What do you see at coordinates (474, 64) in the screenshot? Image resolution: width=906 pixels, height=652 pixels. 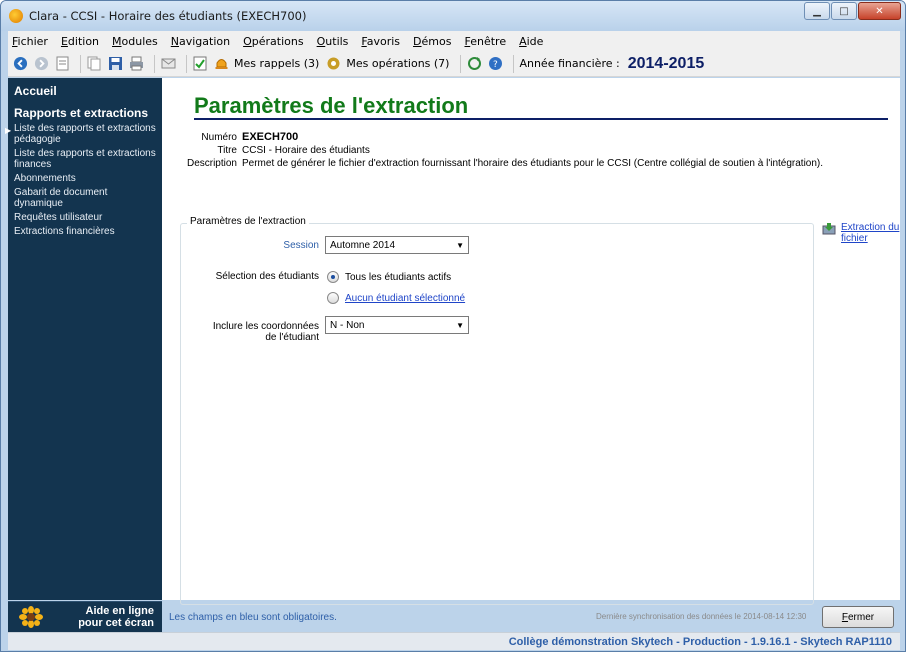 I see `refresh-icon` at bounding box center [474, 64].